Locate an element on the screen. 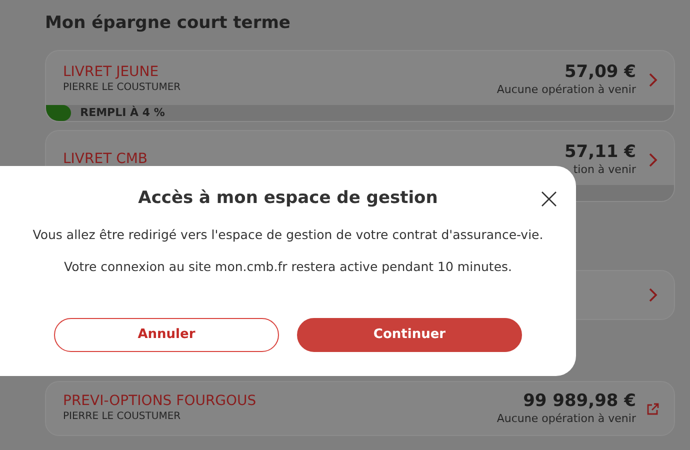 Image resolution: width=690 pixels, height=450 pixels. dialog-message: Votre connexion au site mon.cmb.fr restera active pendant 10 minutes. is located at coordinates (288, 267).